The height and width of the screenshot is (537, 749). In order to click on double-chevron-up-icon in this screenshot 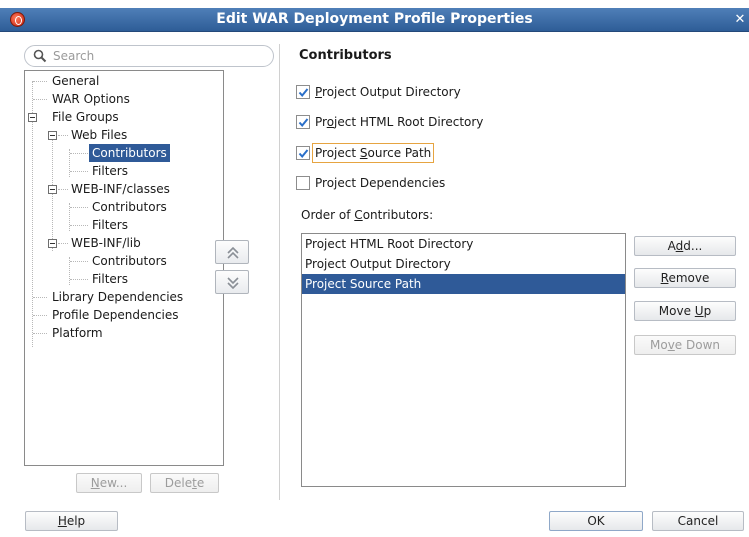, I will do `click(233, 253)`.